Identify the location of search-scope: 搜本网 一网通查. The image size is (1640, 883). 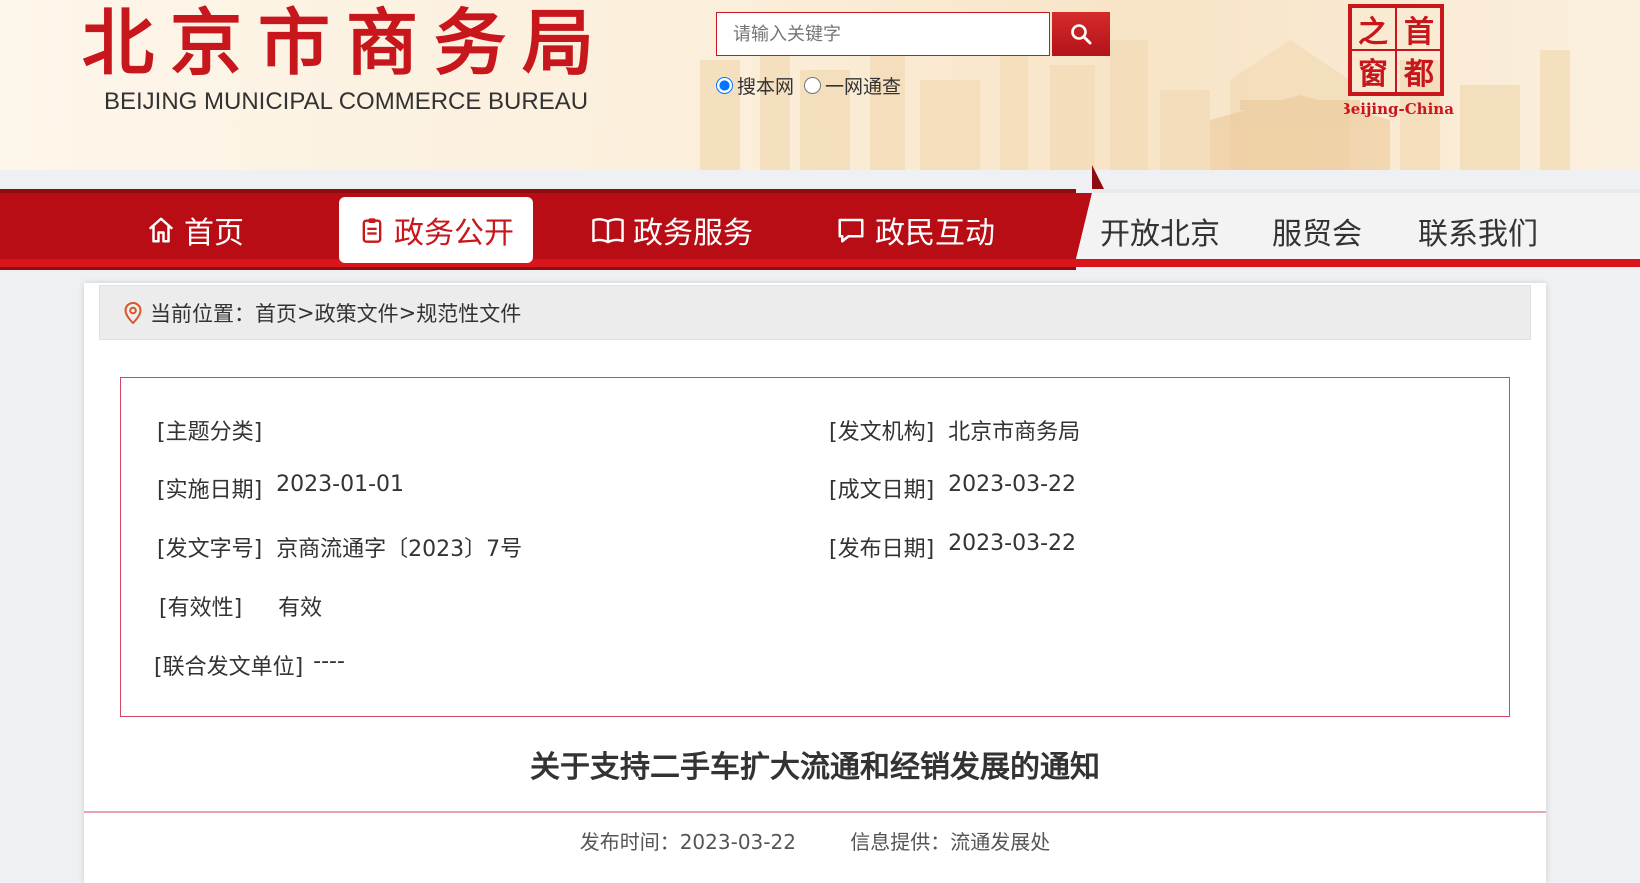
(811, 85).